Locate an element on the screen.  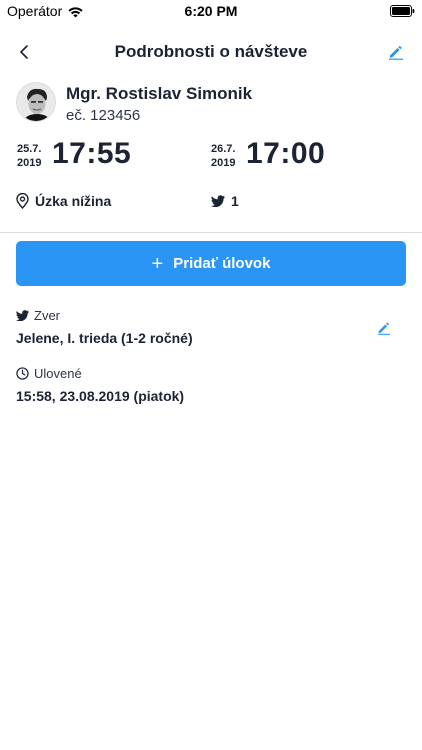
status-bar: Operátor 6:20 PM is located at coordinates (211, 11).